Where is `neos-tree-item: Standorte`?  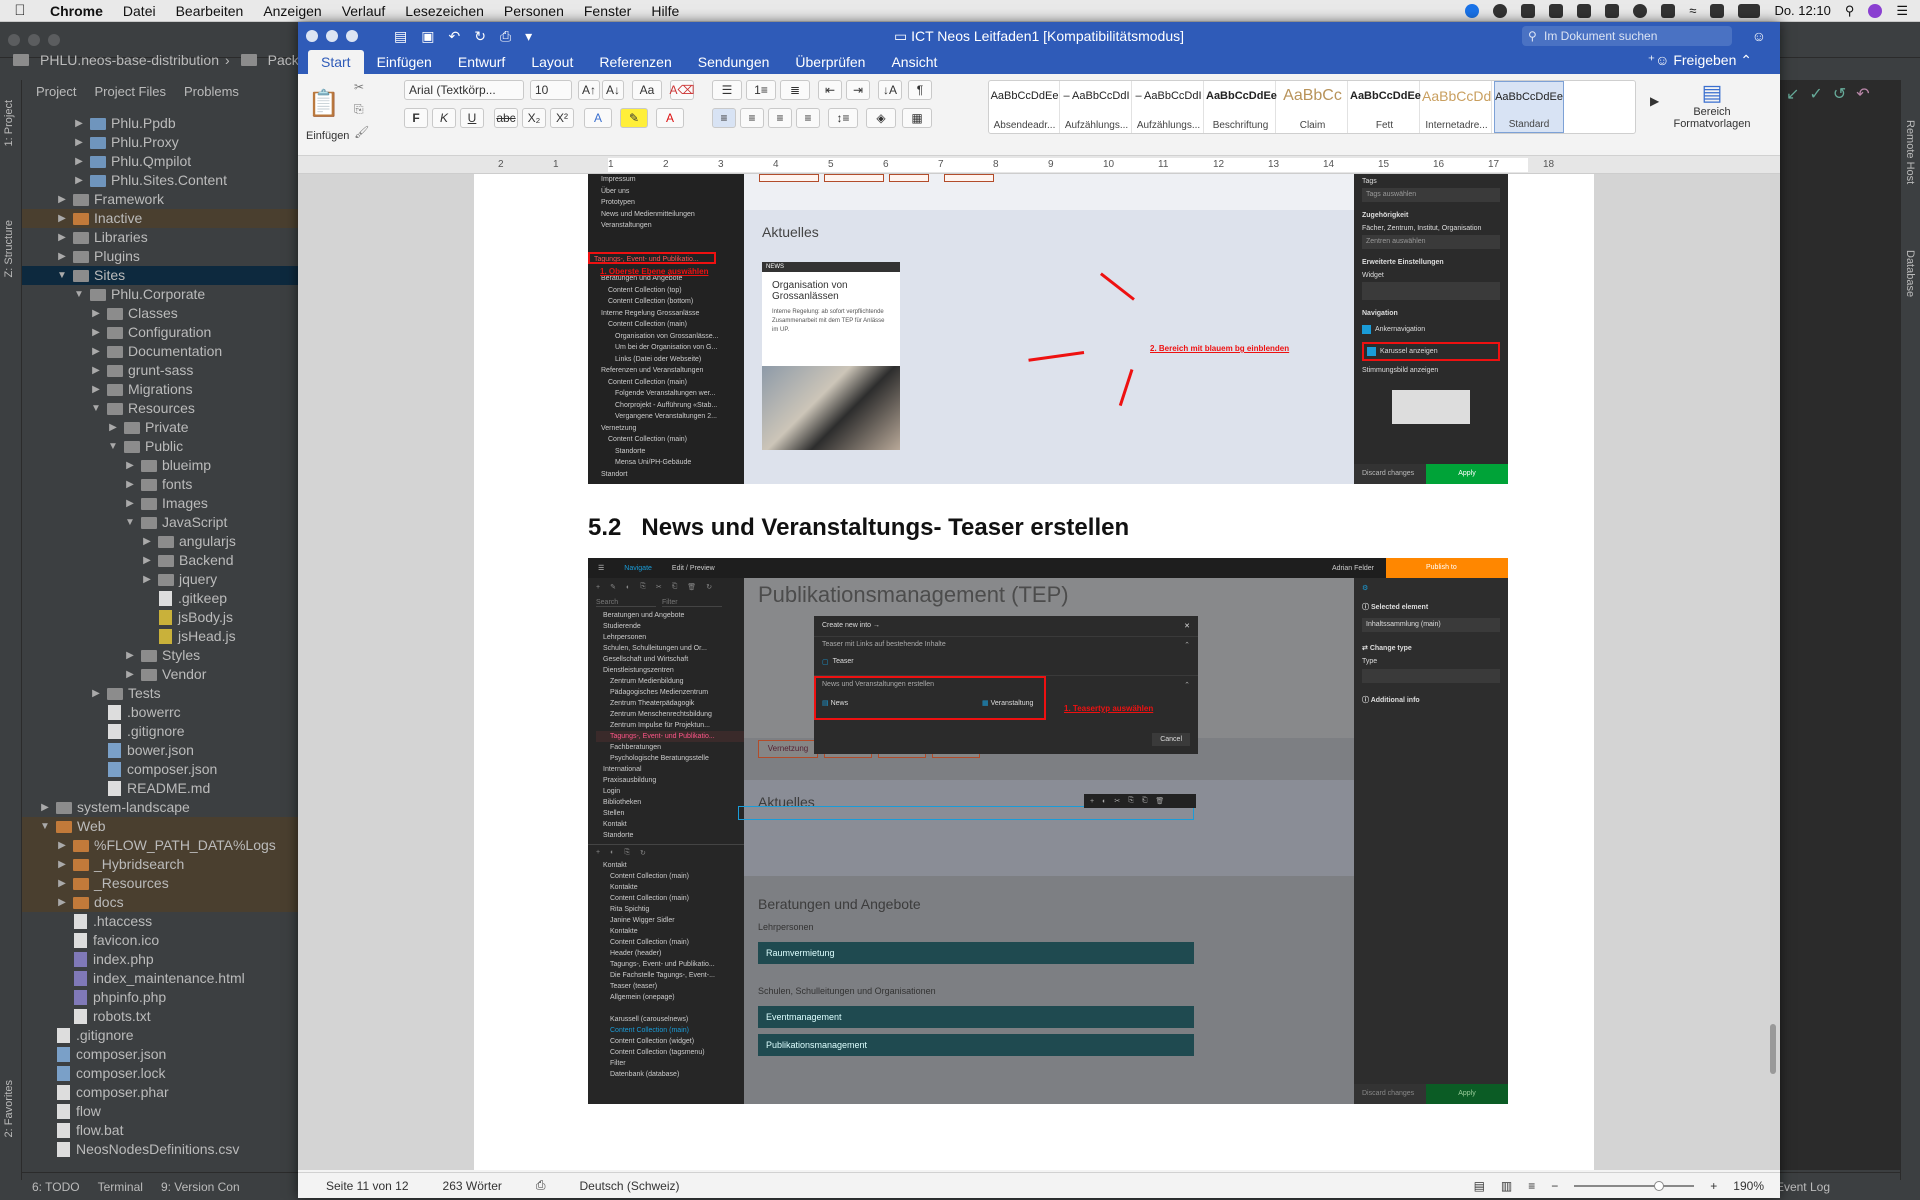
neos-tree-item: Standorte is located at coordinates (670, 835).